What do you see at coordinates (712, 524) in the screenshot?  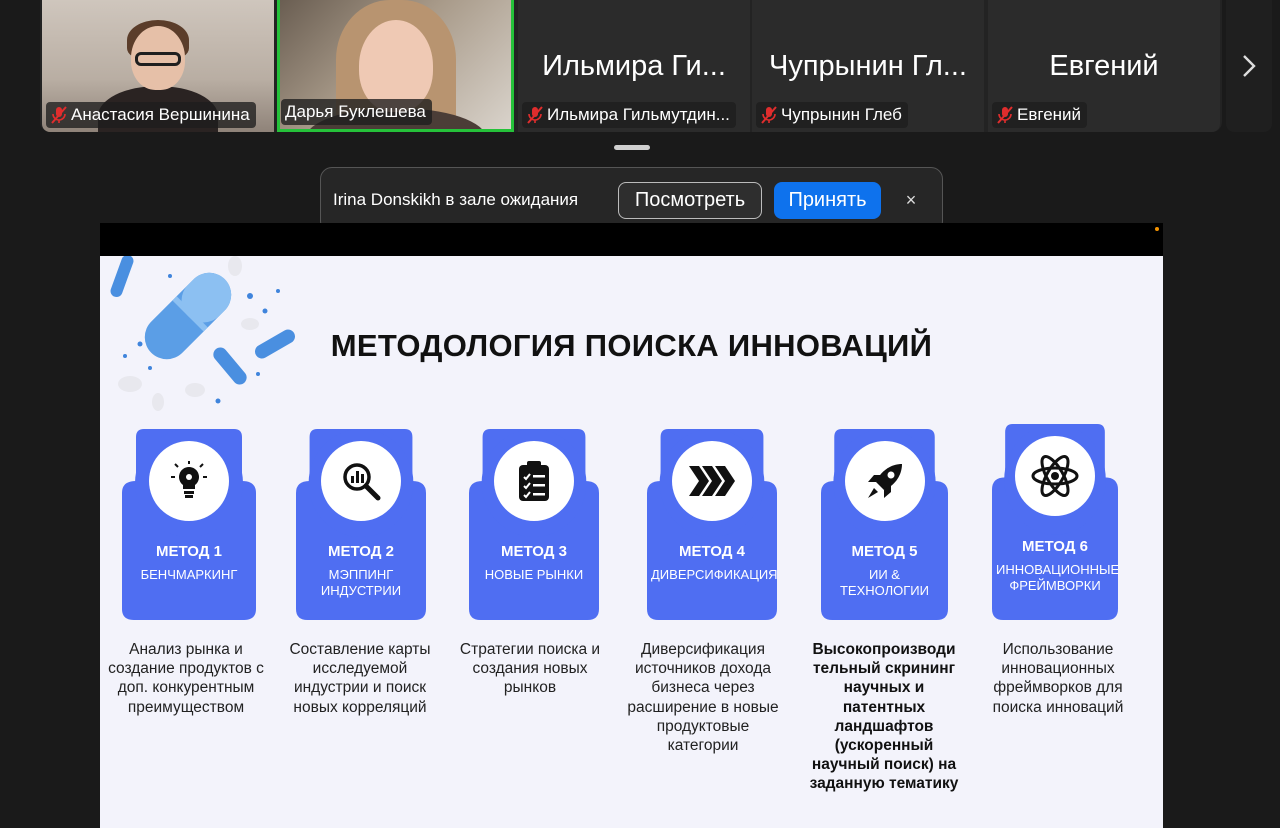 I see `method-card-4: МЕТОД 4 ДИВЕРСИФИКАЦИЯ` at bounding box center [712, 524].